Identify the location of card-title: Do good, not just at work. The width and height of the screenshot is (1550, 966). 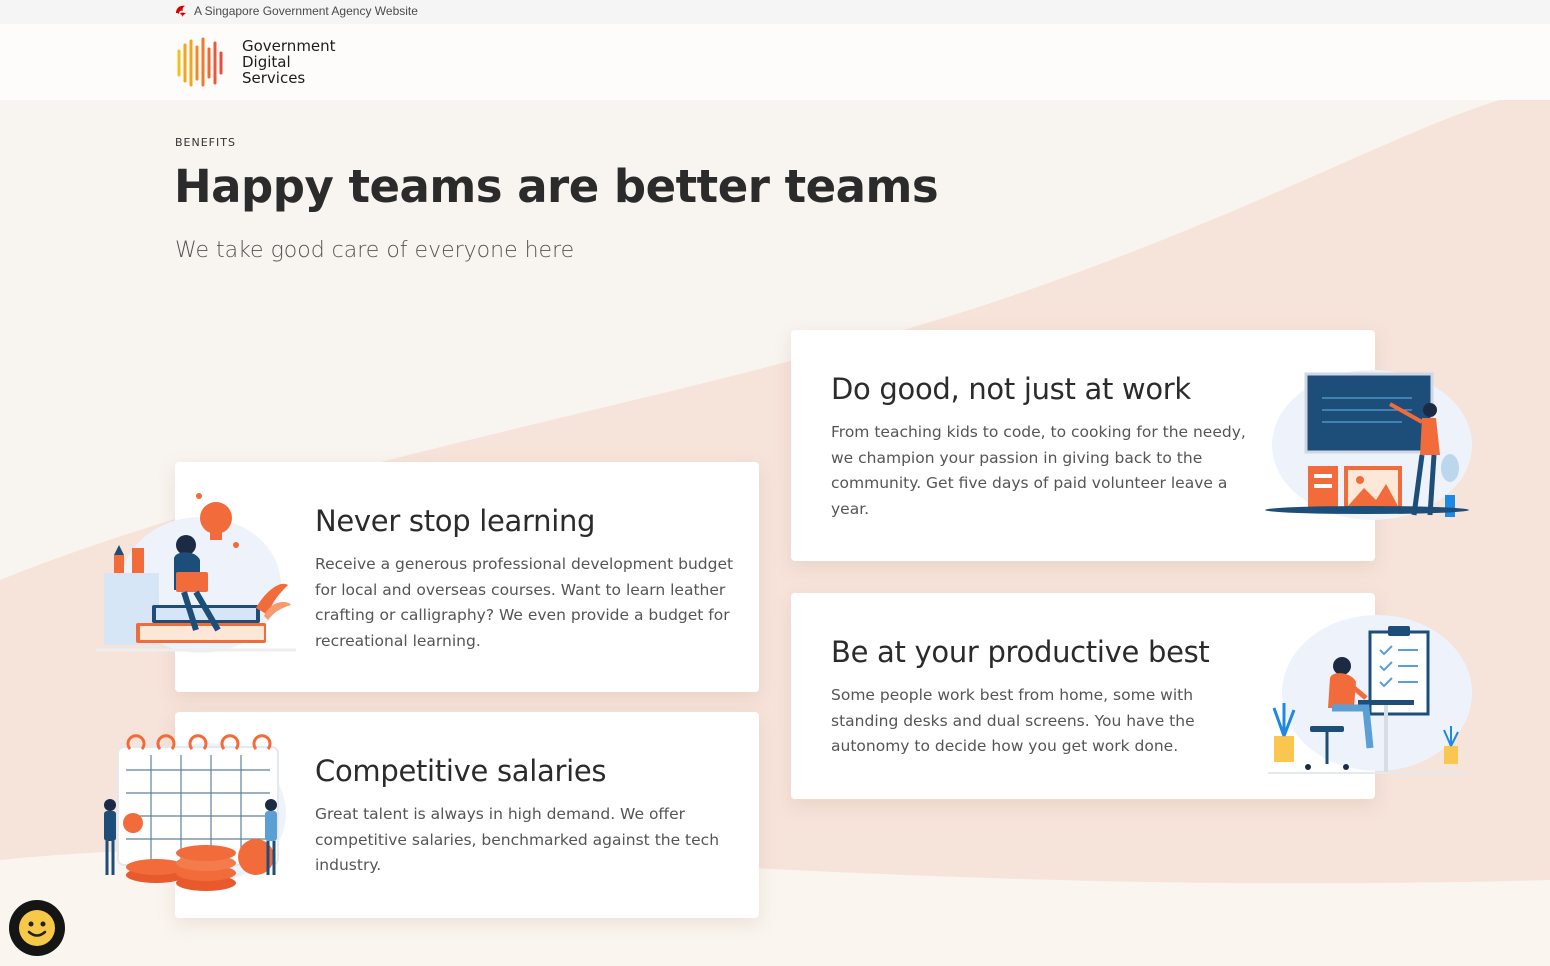
(1011, 389).